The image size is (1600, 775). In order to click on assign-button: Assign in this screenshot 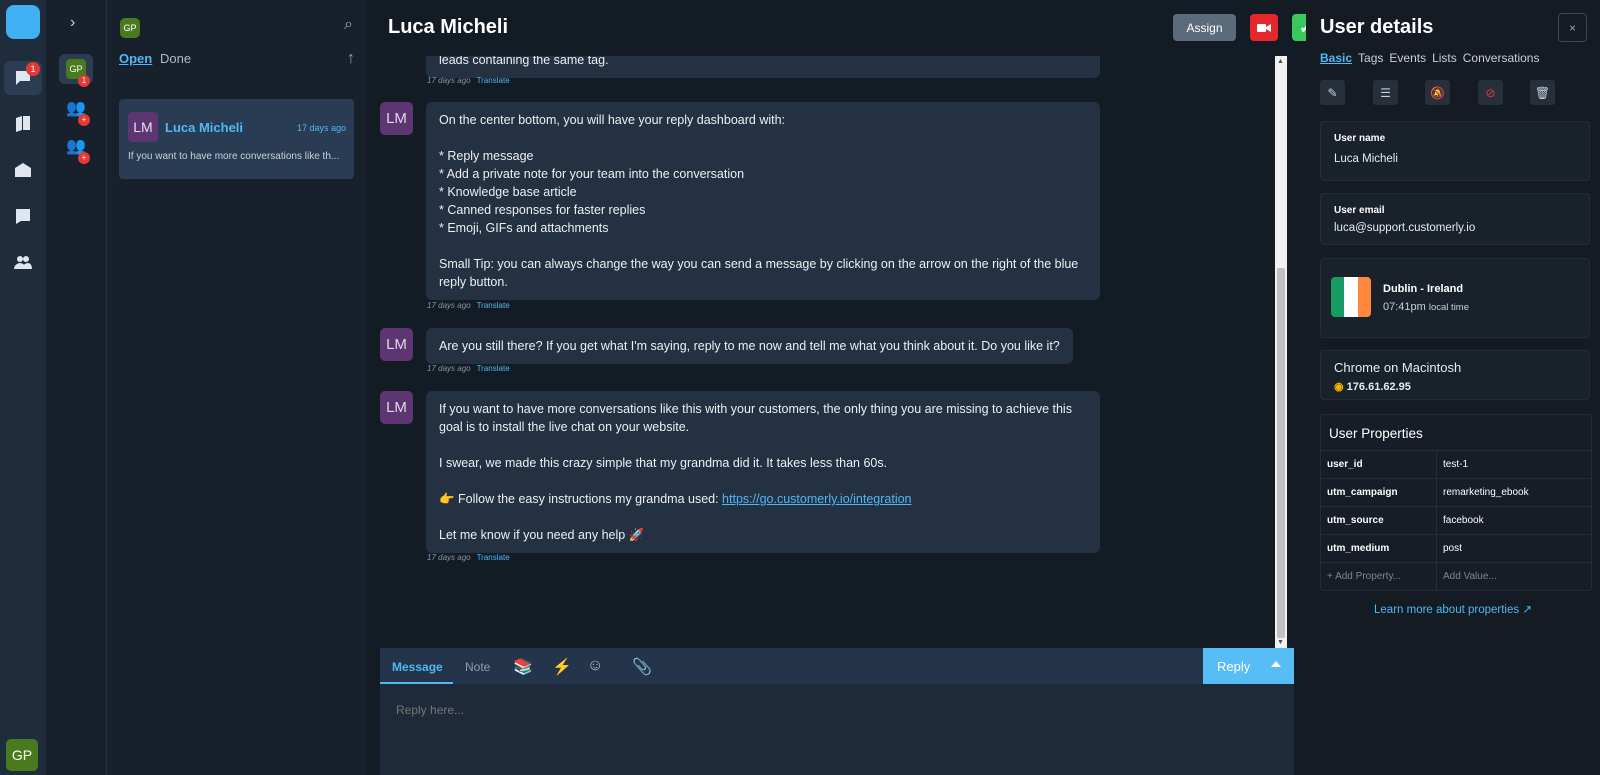, I will do `click(1204, 27)`.